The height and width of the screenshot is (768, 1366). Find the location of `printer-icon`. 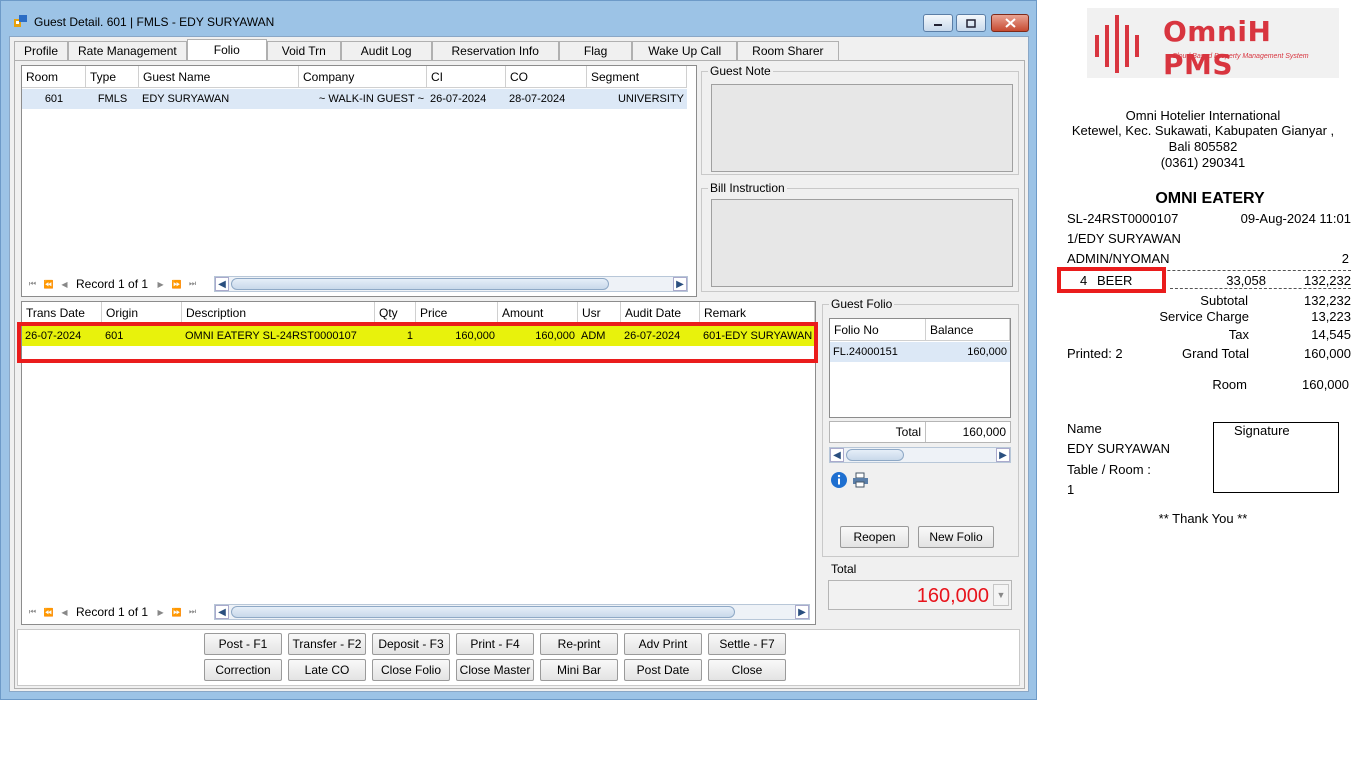

printer-icon is located at coordinates (861, 480).